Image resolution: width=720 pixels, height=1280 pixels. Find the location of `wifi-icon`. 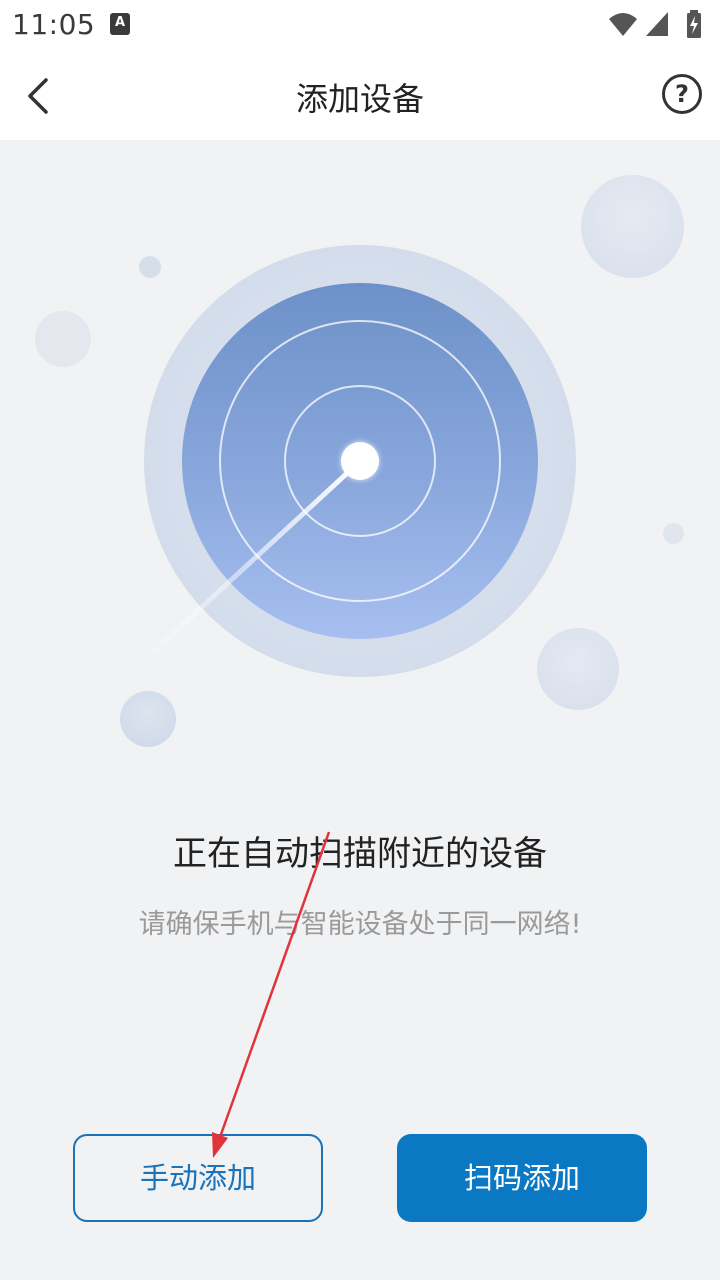

wifi-icon is located at coordinates (623, 24).